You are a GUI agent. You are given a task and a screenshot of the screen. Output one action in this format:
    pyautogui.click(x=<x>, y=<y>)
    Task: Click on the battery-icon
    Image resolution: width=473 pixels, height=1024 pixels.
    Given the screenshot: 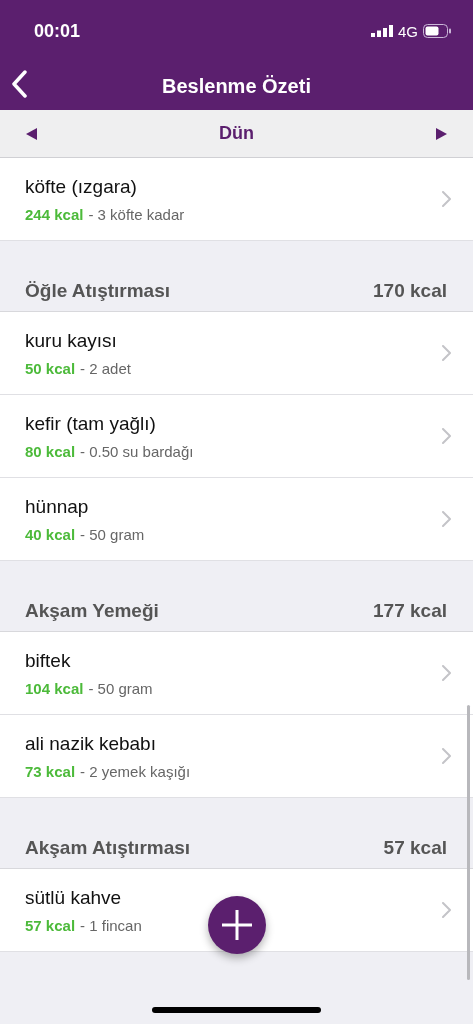 What is the action you would take?
    pyautogui.click(x=437, y=31)
    